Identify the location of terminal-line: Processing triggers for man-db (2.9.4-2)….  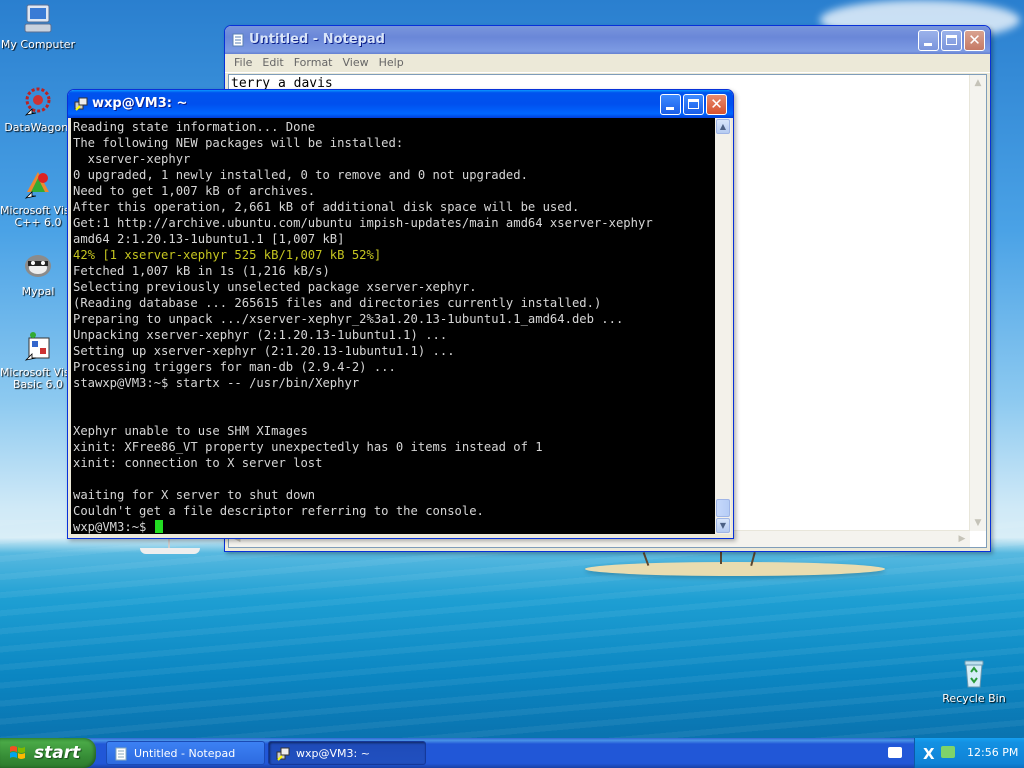
(234, 367).